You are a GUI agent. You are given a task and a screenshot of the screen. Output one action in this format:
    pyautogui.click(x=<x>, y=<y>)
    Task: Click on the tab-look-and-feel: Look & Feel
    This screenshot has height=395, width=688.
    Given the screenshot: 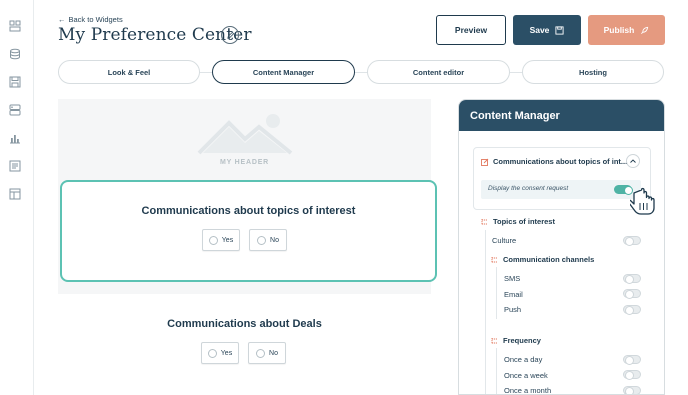 What is the action you would take?
    pyautogui.click(x=129, y=72)
    